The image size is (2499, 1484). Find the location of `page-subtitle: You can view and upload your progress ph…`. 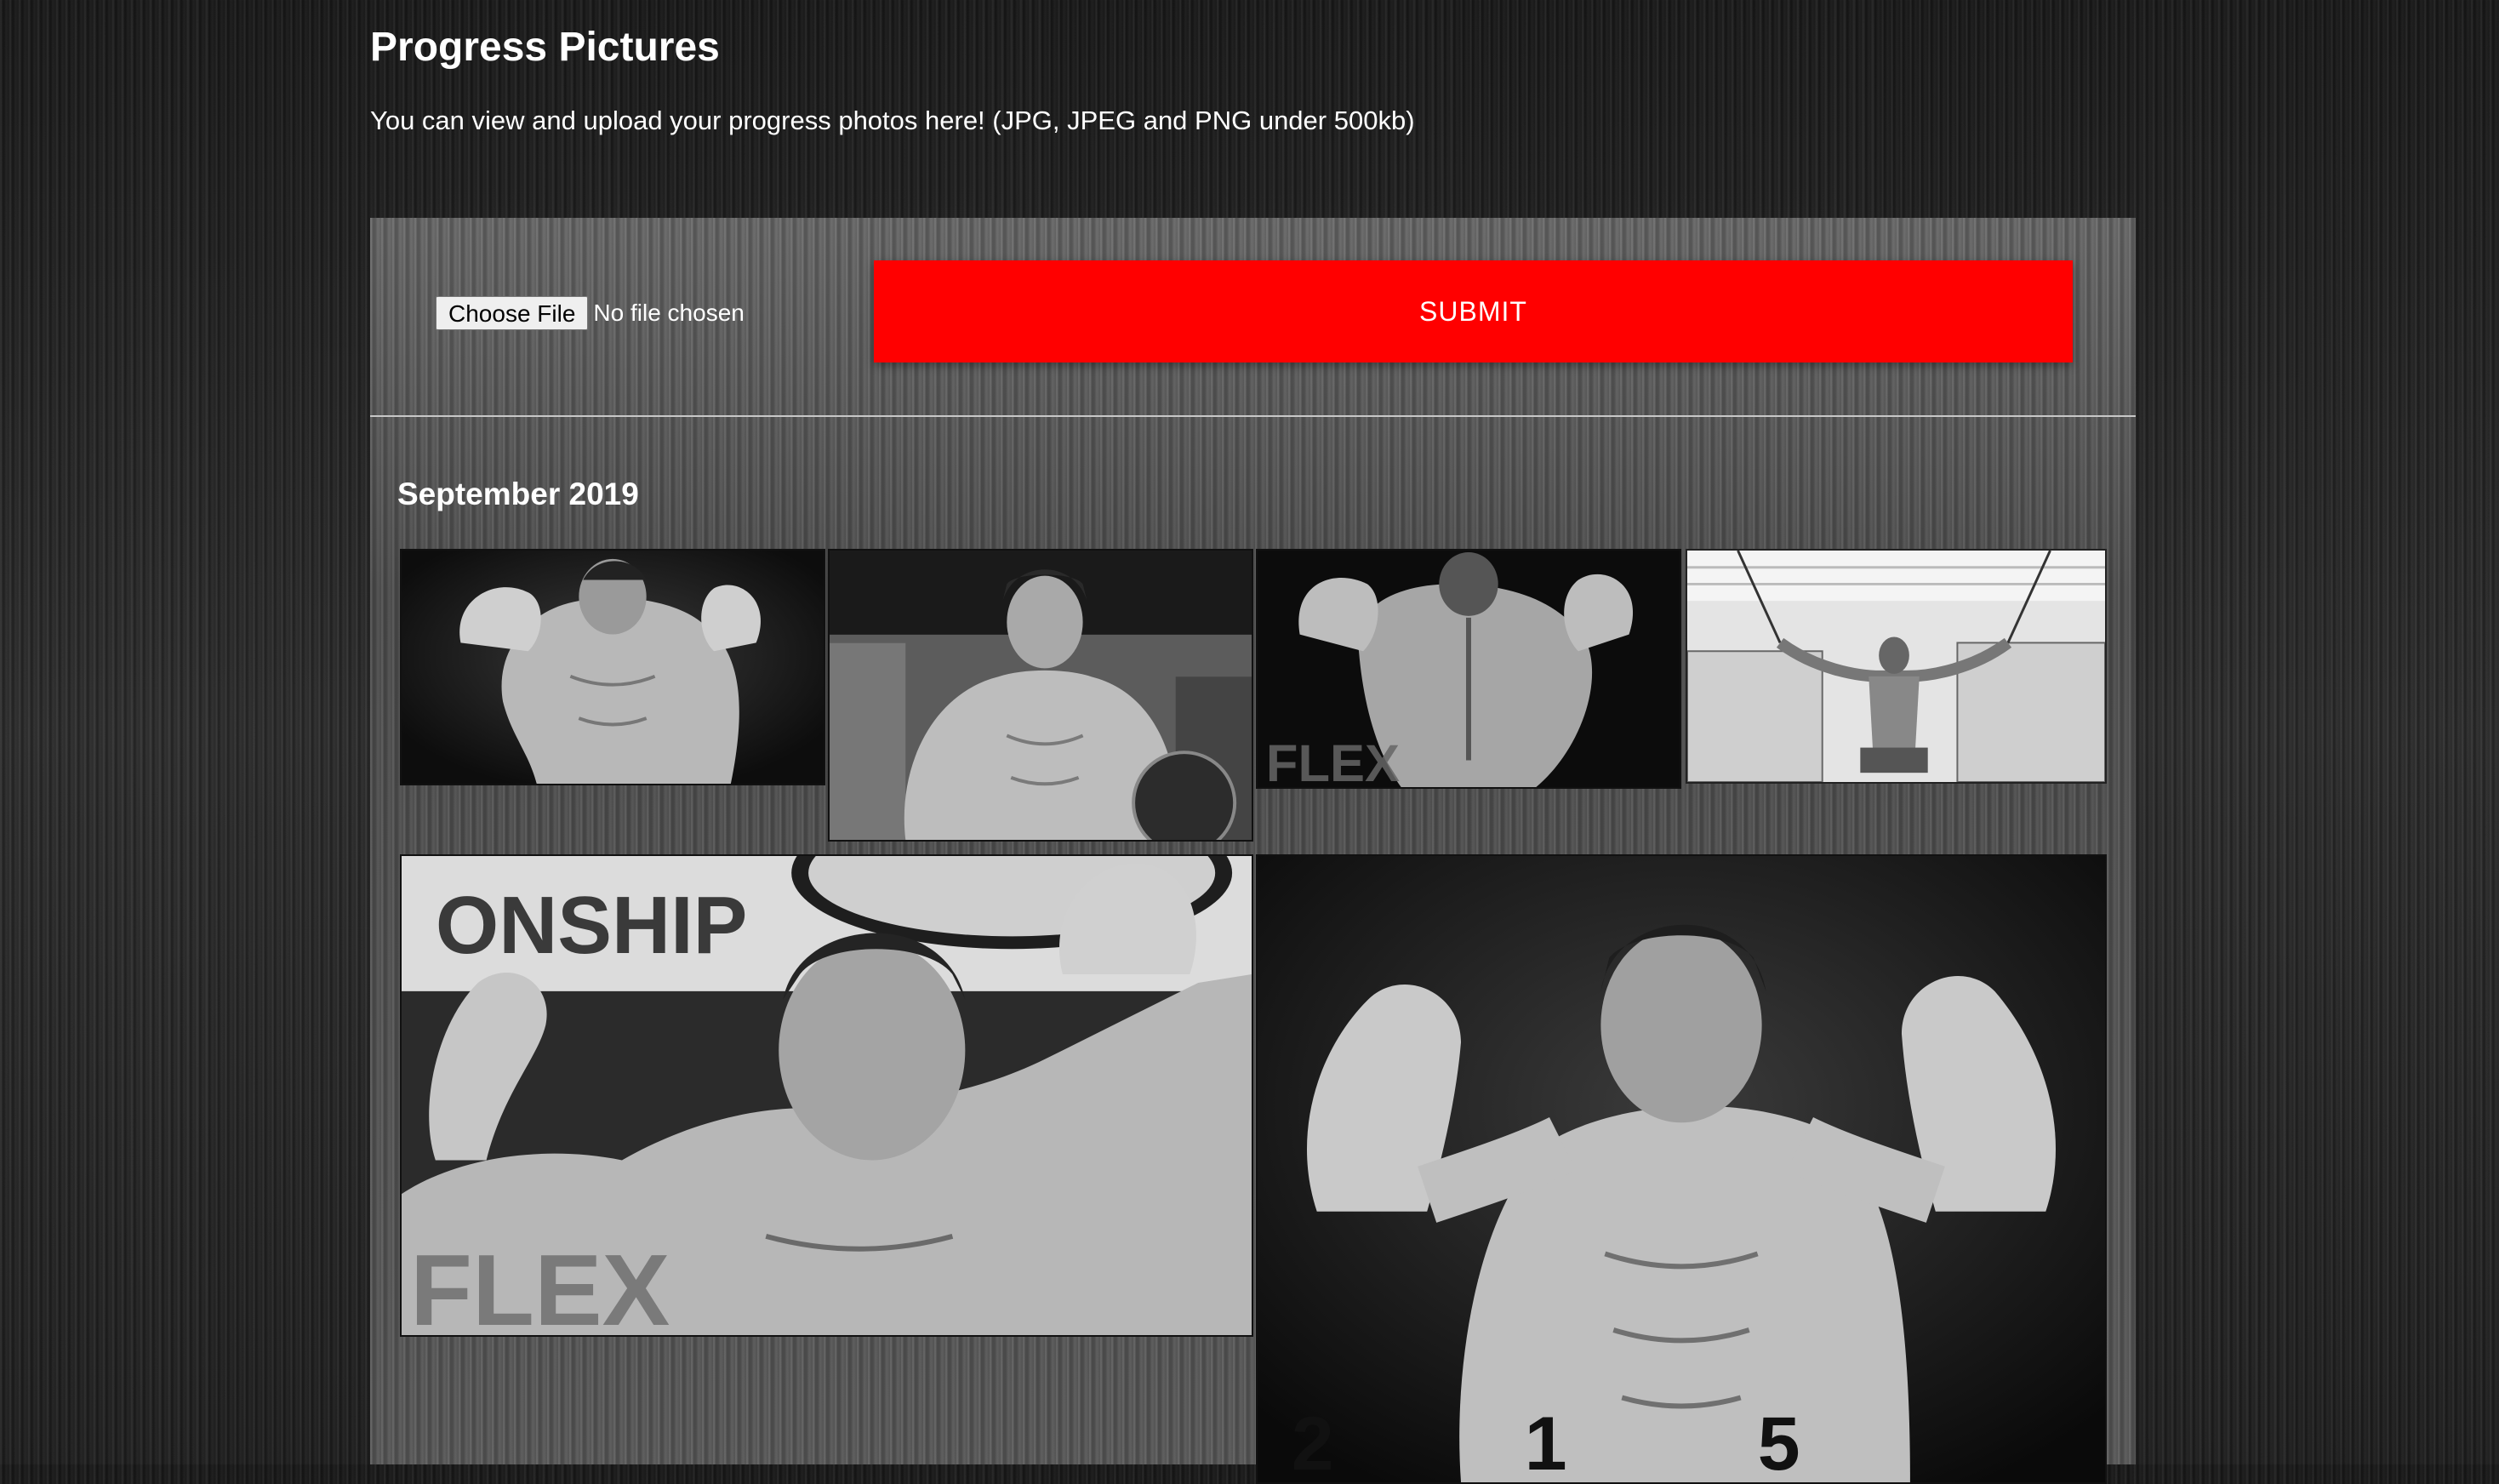

page-subtitle: You can view and upload your progress ph… is located at coordinates (892, 120).